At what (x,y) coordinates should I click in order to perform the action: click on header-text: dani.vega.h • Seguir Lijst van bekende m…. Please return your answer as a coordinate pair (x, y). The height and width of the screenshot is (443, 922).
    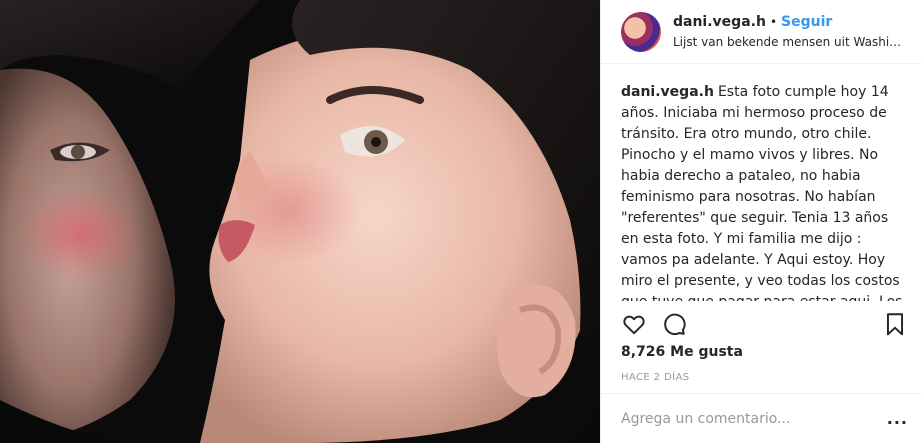
    Looking at the image, I should click on (789, 31).